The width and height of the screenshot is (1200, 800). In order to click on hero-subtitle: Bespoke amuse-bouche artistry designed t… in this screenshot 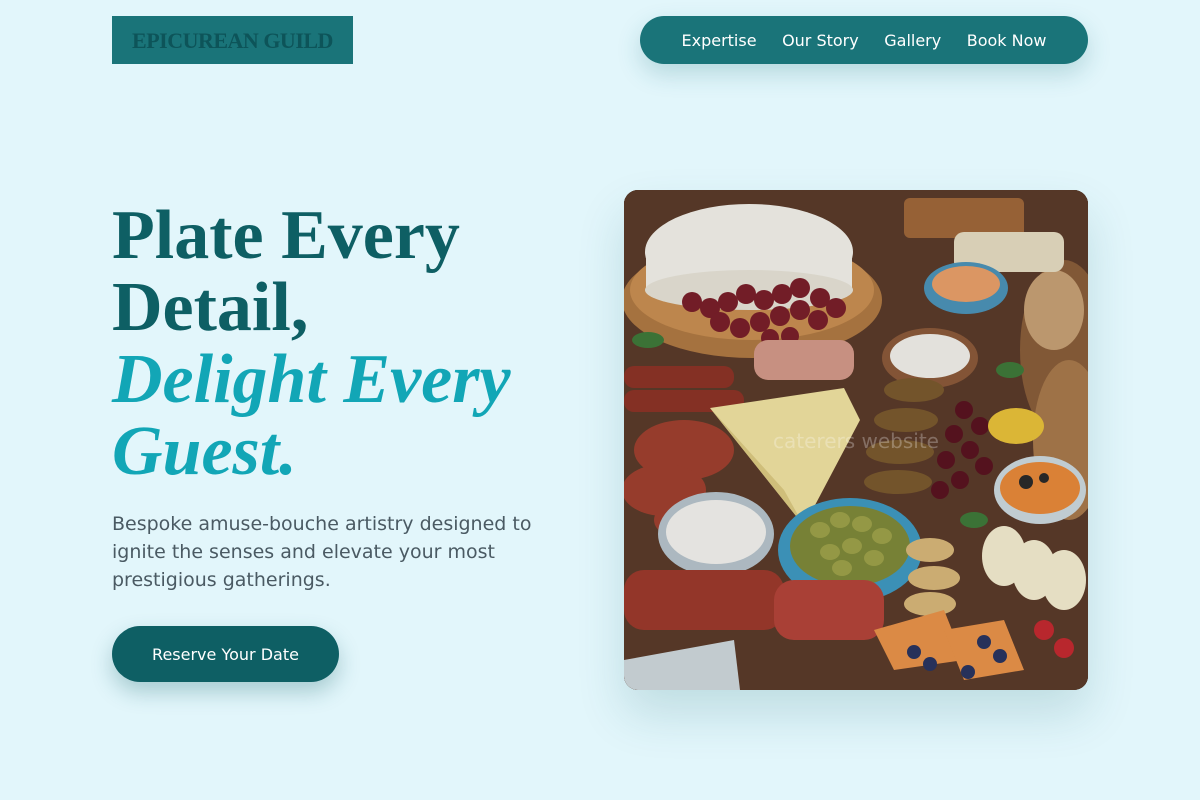, I will do `click(322, 552)`.